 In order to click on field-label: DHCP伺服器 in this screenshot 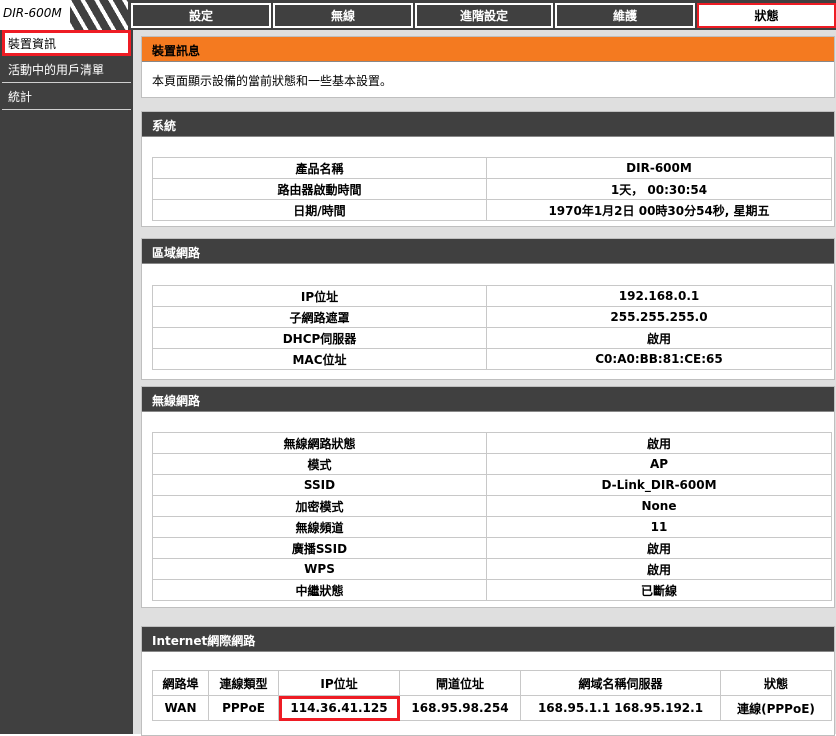, I will do `click(319, 338)`.